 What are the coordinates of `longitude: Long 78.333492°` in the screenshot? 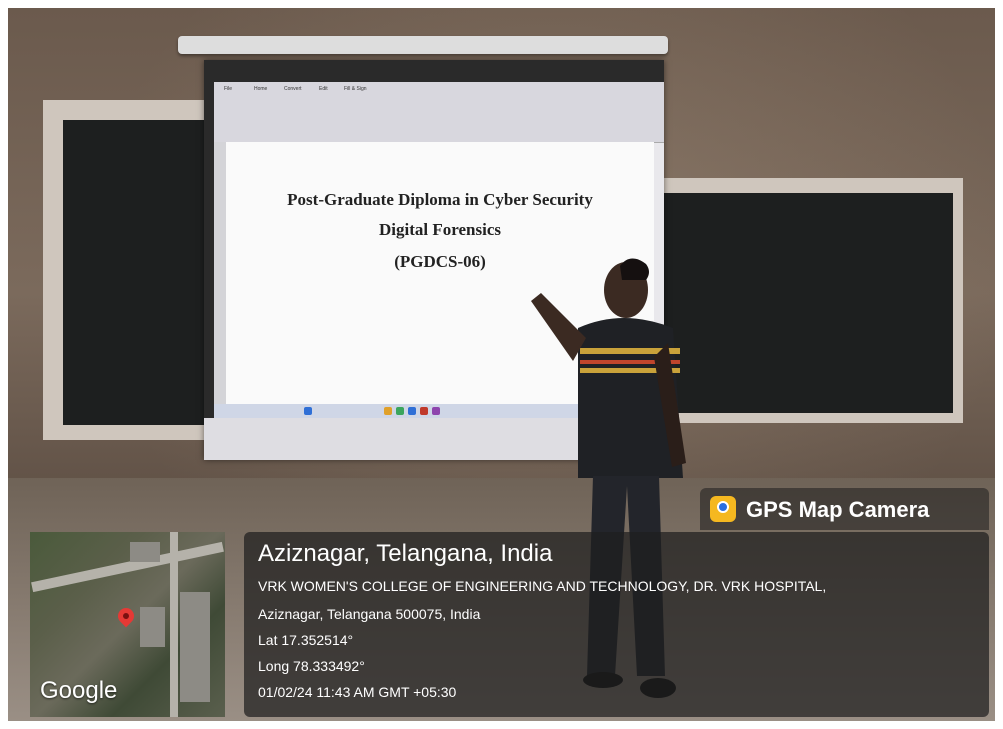 It's located at (311, 666).